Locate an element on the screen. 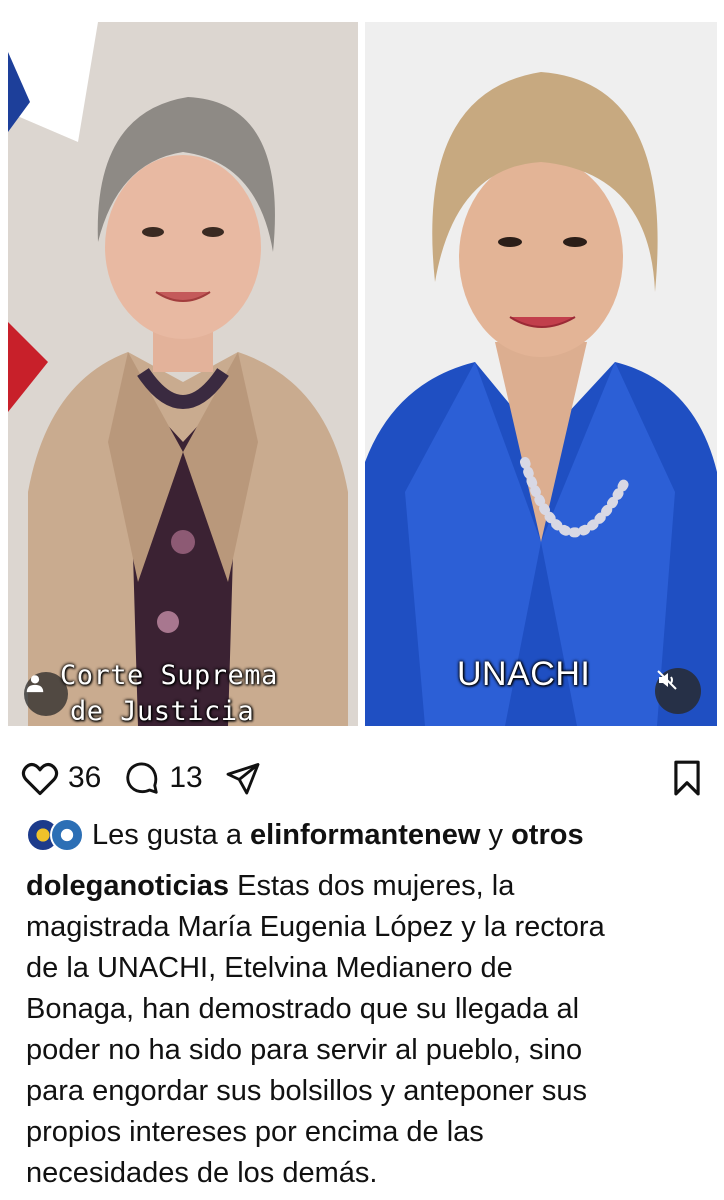 The width and height of the screenshot is (724, 1200). bookmark-icon is located at coordinates (687, 778).